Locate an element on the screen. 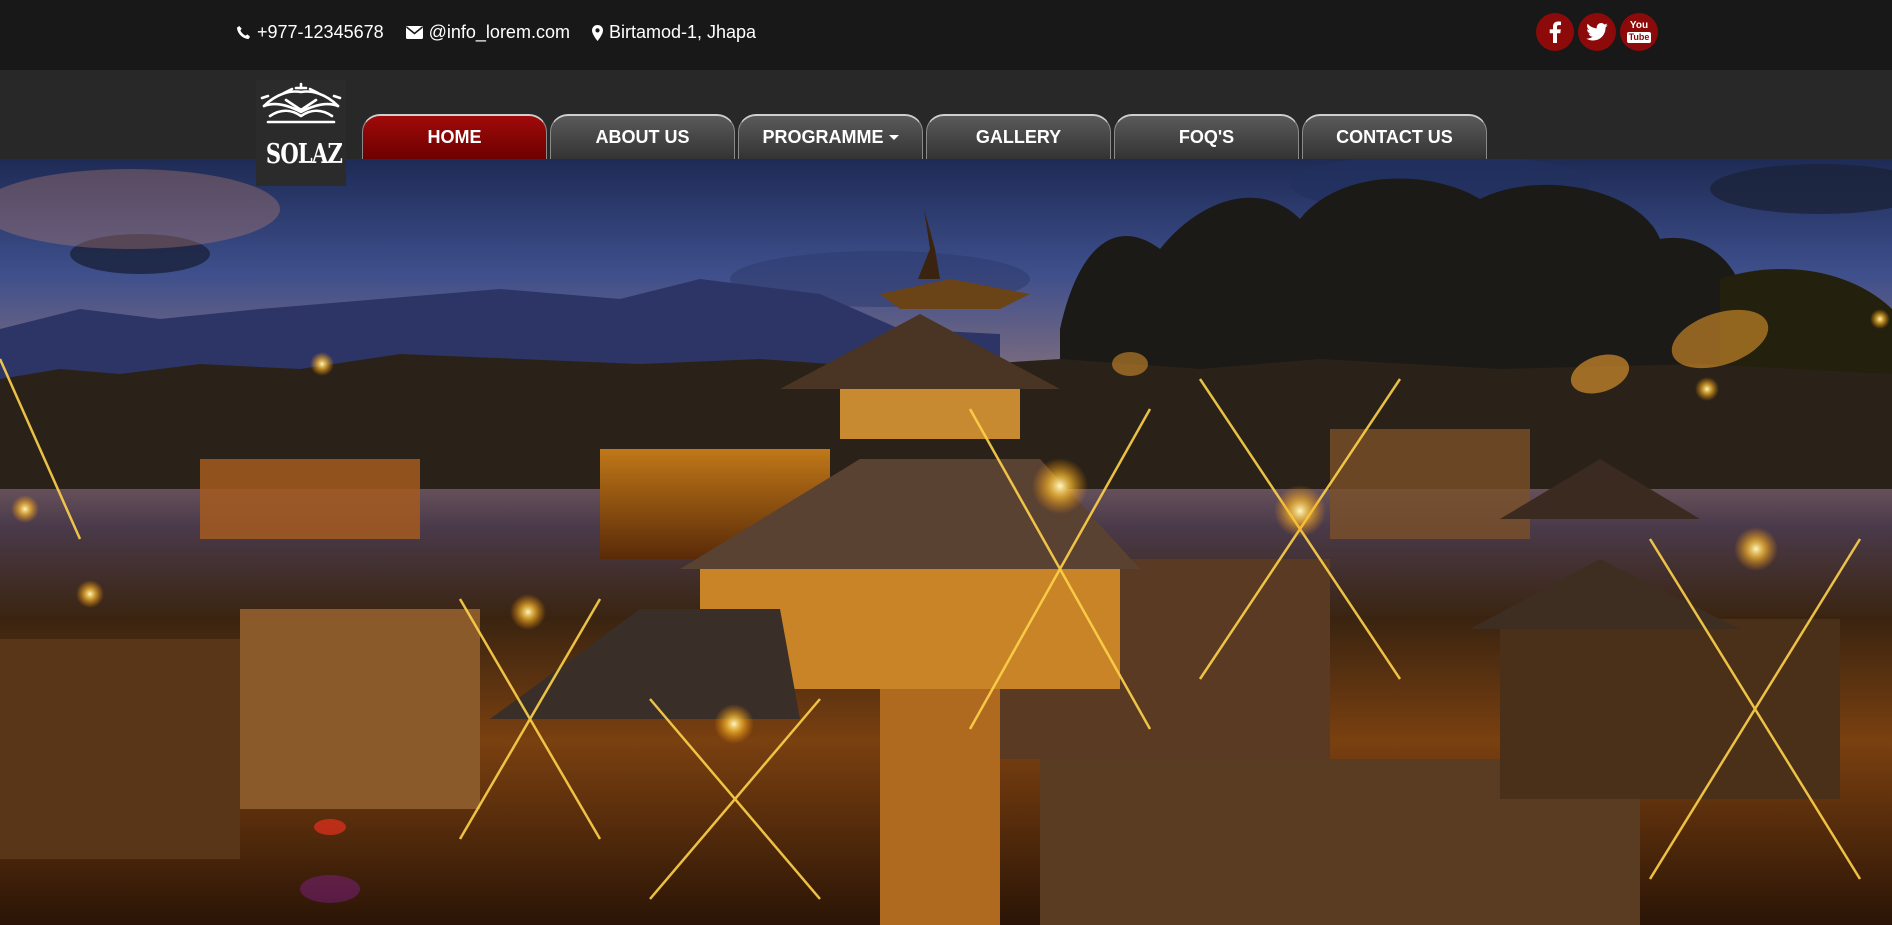 This screenshot has height=925, width=1892. caret-down-icon is located at coordinates (893, 137).